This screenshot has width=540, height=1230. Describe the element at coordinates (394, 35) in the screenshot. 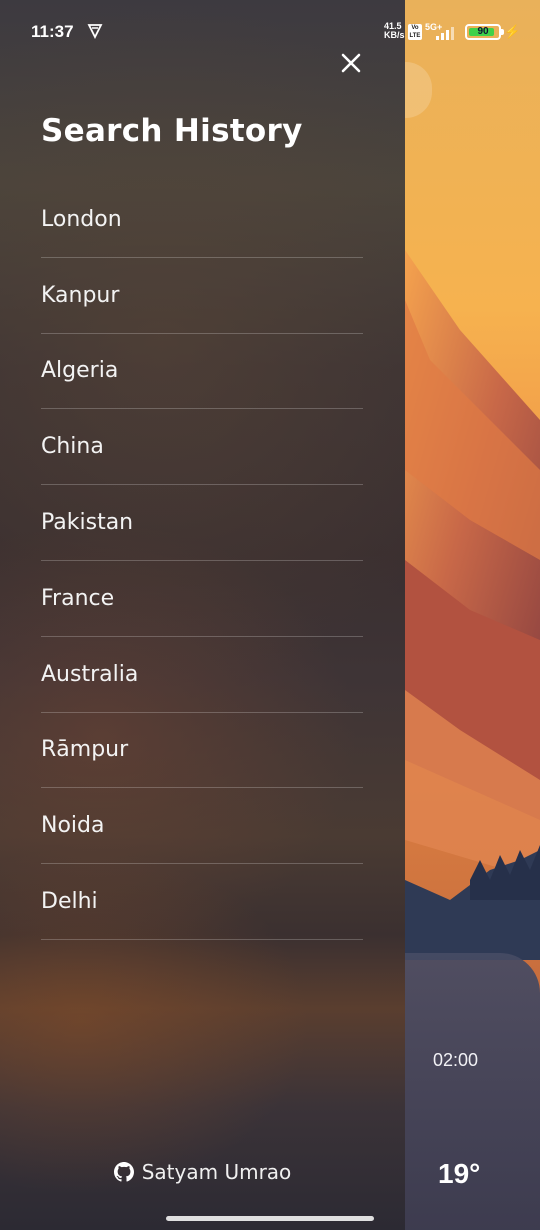

I see `network-speed-unit: KB/s` at that location.